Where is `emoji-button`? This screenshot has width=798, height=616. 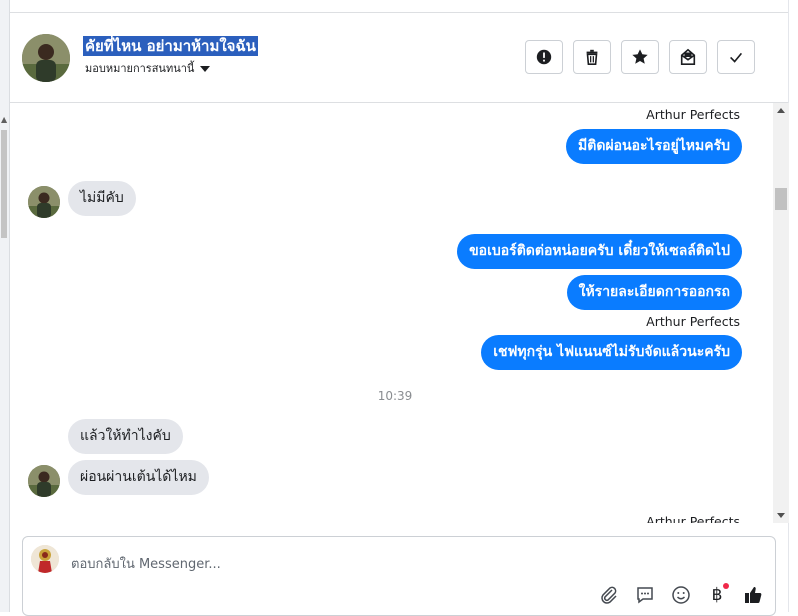
emoji-button is located at coordinates (681, 595).